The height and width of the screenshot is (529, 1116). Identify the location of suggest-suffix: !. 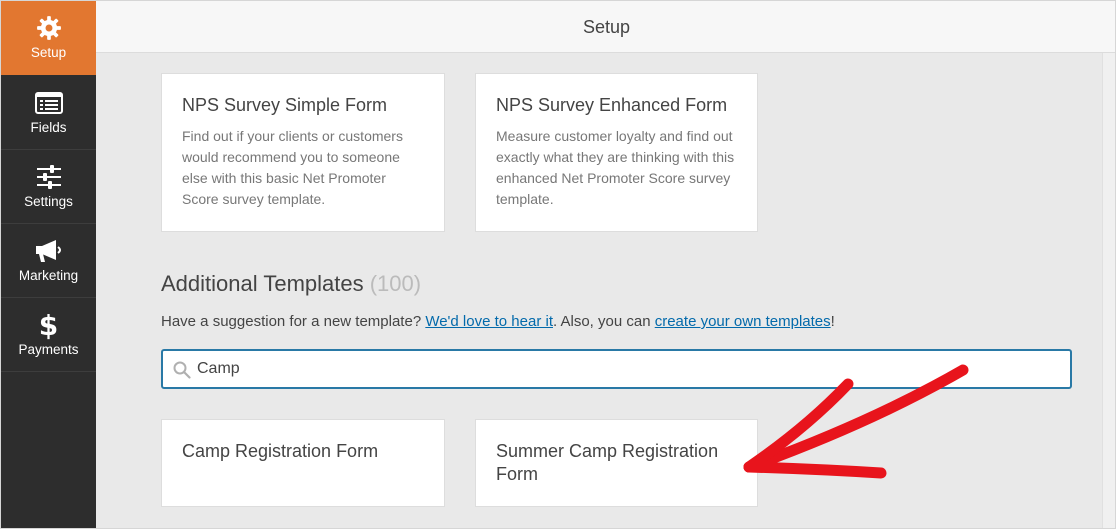
(832, 321).